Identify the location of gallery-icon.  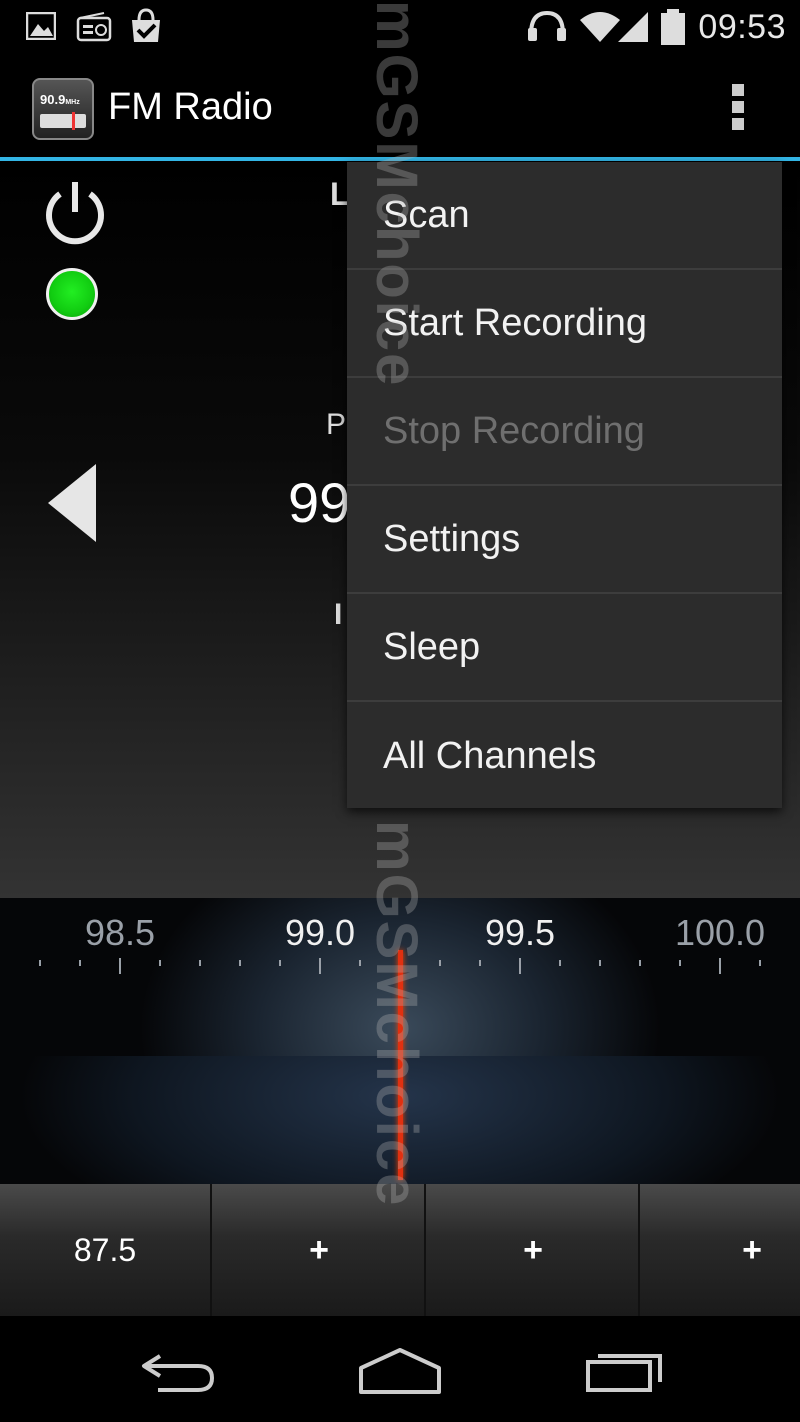
(41, 26).